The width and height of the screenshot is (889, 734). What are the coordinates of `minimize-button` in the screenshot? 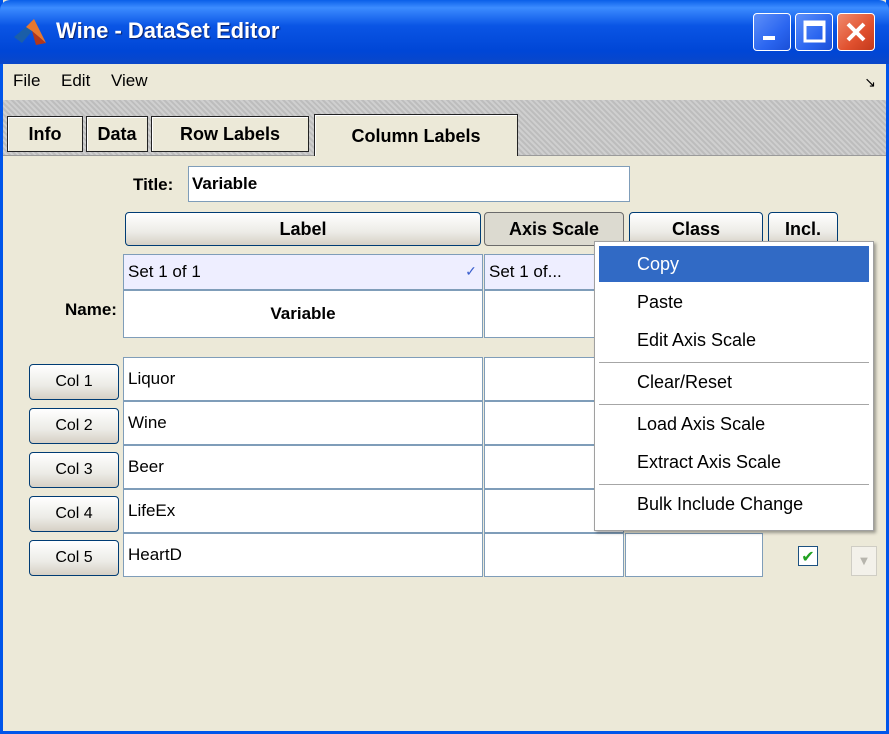 It's located at (772, 32).